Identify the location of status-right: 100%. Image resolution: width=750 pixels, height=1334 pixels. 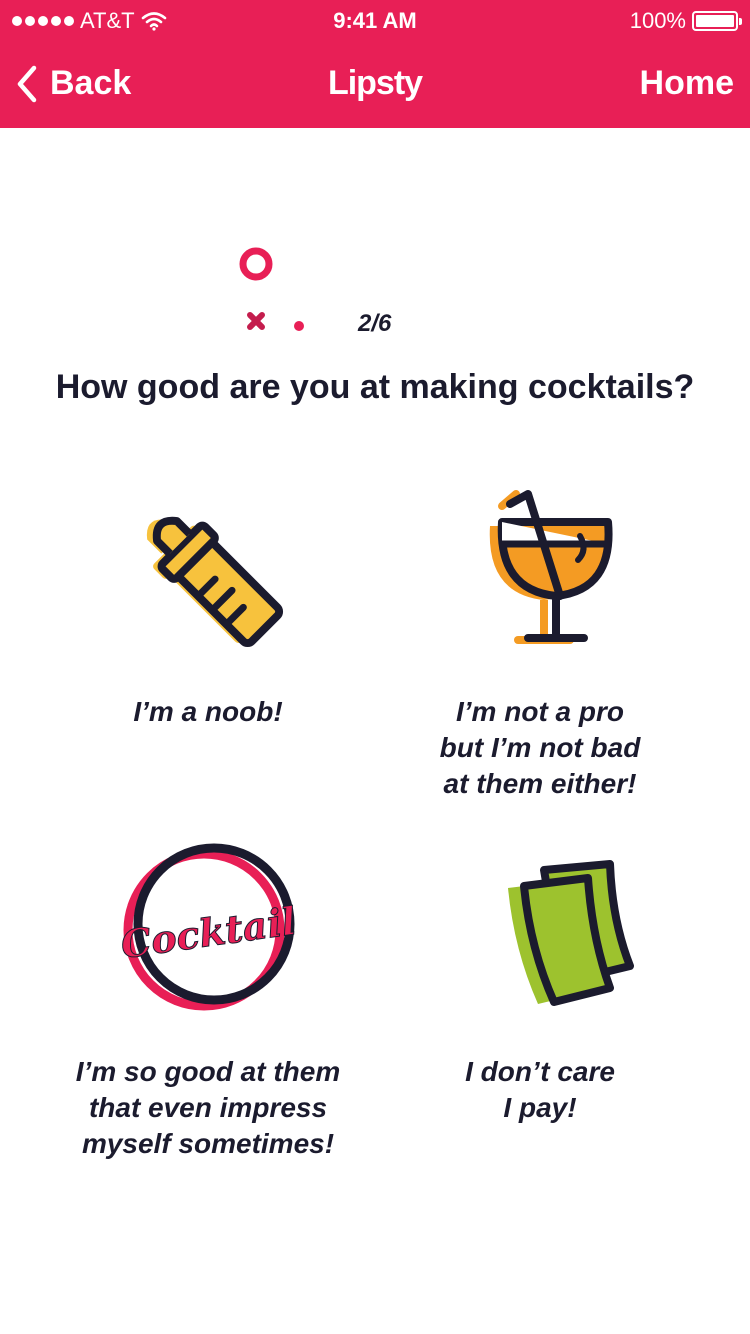
(685, 21).